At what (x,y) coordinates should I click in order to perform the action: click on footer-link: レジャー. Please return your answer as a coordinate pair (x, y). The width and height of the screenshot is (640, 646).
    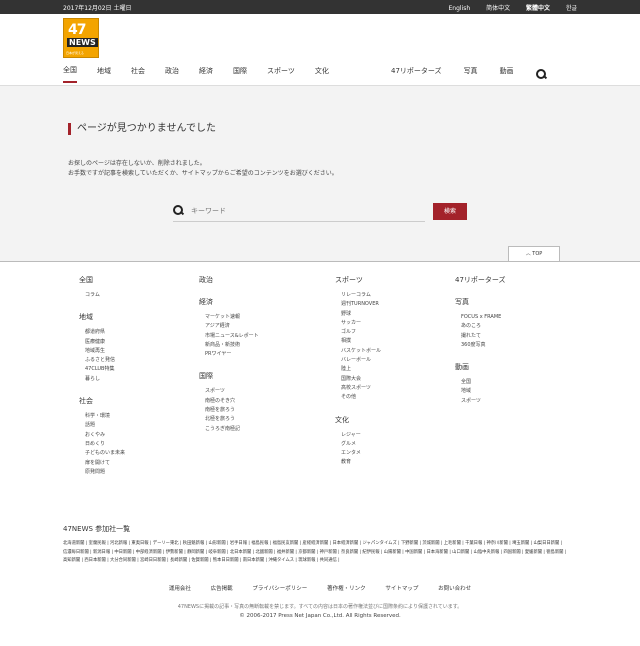
    Looking at the image, I should click on (361, 435).